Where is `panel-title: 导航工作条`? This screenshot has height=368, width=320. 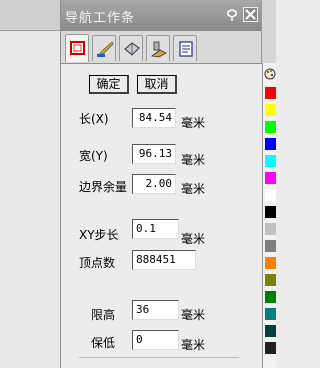
panel-title: 导航工作条 is located at coordinates (100, 18).